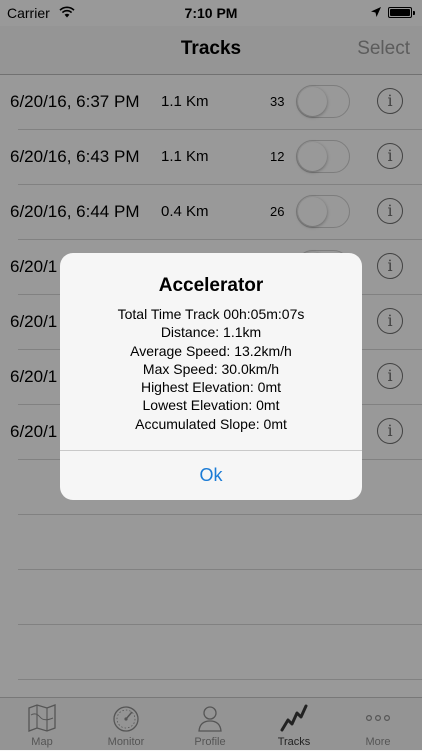  Describe the element at coordinates (211, 350) in the screenshot. I see `average-speed-line: Average Speed: 13.2km/h` at that location.